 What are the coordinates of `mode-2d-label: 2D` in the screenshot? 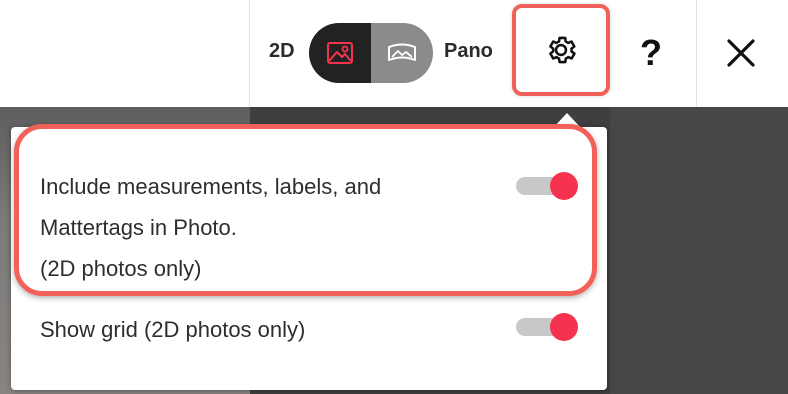 It's located at (282, 51).